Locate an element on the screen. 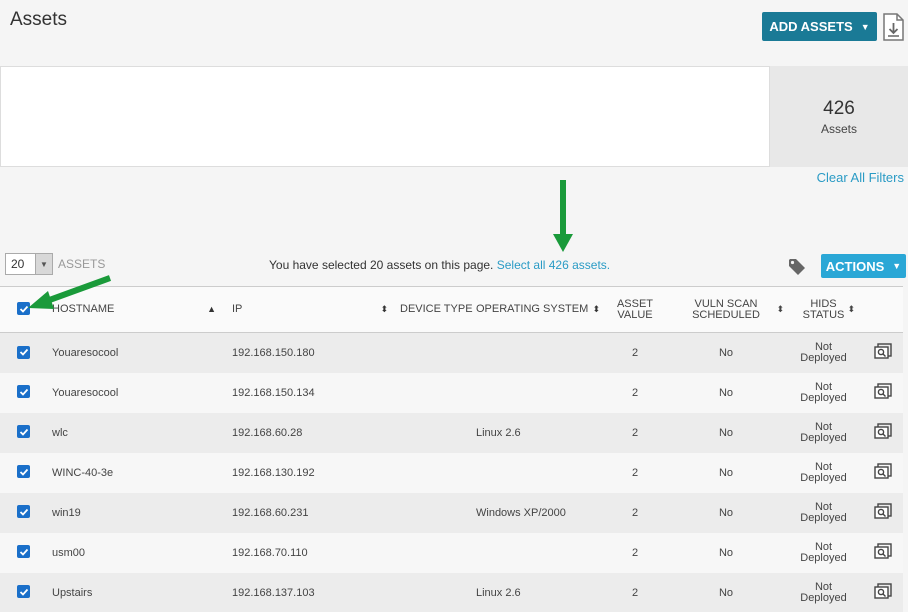  page-size-select: 20 ▼ is located at coordinates (29, 264).